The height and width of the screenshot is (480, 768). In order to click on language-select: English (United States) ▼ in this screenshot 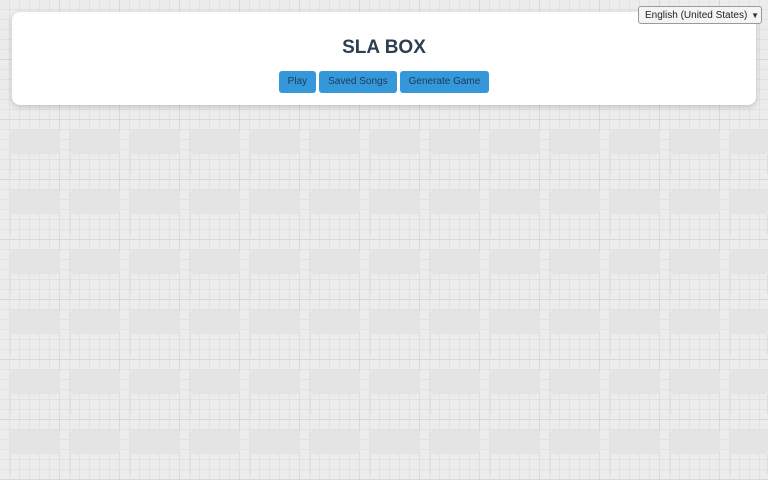, I will do `click(700, 15)`.